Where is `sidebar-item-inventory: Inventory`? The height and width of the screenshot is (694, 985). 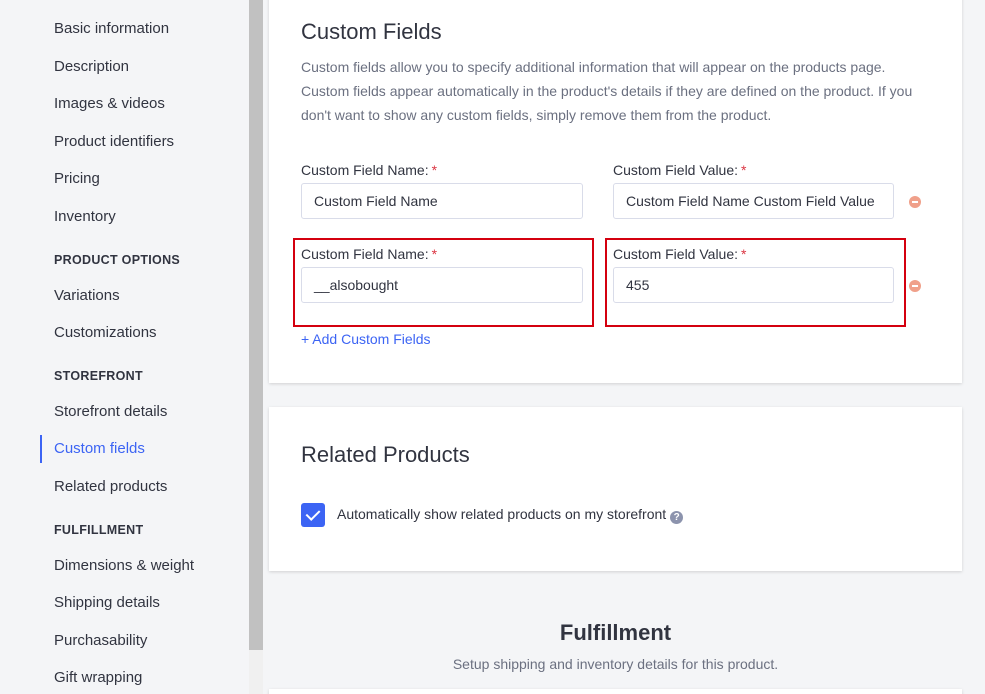 sidebar-item-inventory: Inventory is located at coordinates (85, 217).